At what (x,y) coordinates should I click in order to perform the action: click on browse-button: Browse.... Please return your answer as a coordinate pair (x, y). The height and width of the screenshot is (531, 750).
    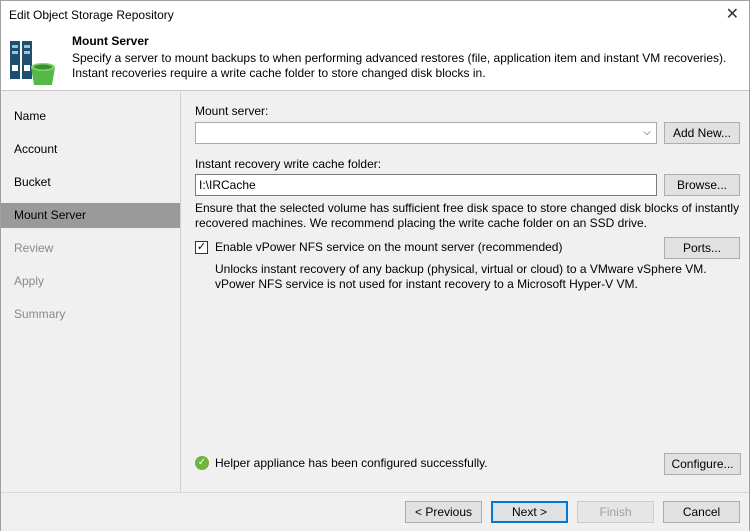
    Looking at the image, I should click on (702, 185).